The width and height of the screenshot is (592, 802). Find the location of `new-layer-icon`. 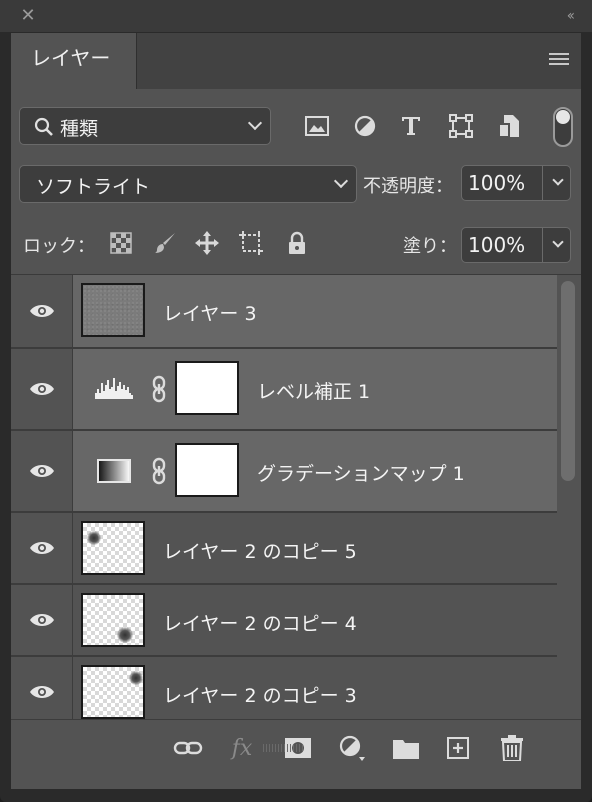

new-layer-icon is located at coordinates (458, 748).